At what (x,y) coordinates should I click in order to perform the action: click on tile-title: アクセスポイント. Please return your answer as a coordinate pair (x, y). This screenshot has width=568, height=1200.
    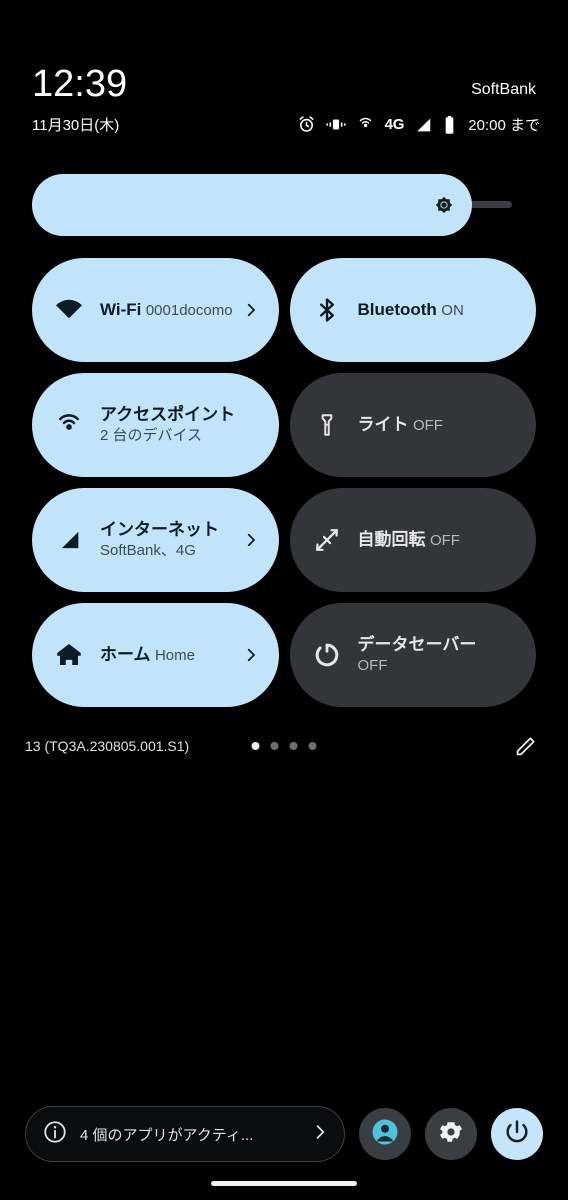
    Looking at the image, I should click on (168, 414).